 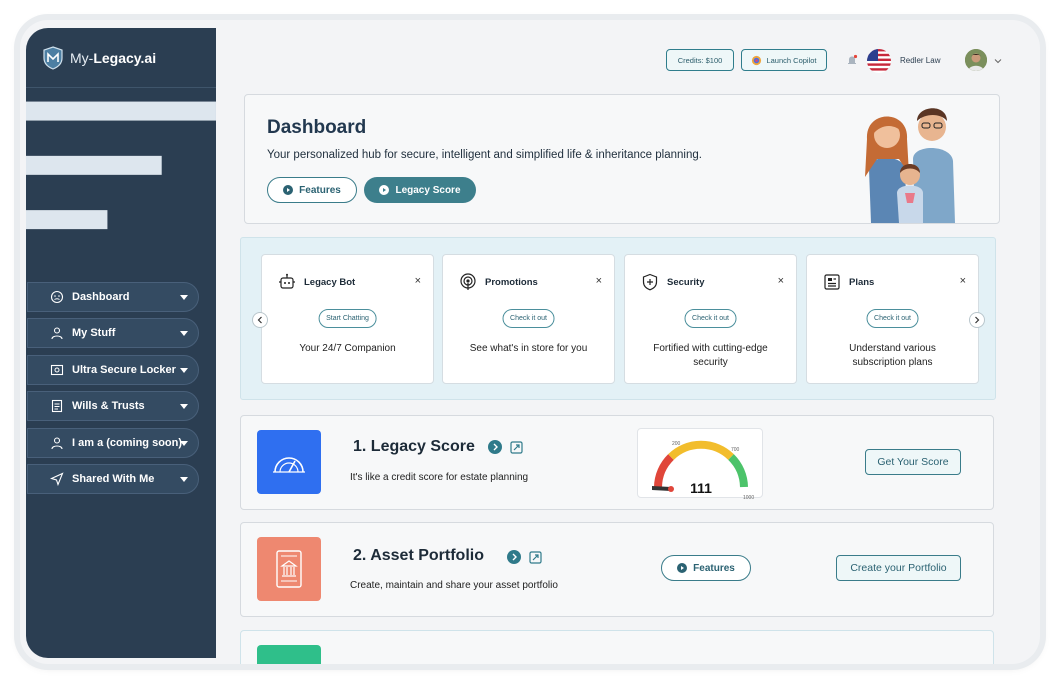 What do you see at coordinates (976, 60) in the screenshot?
I see `avatar` at bounding box center [976, 60].